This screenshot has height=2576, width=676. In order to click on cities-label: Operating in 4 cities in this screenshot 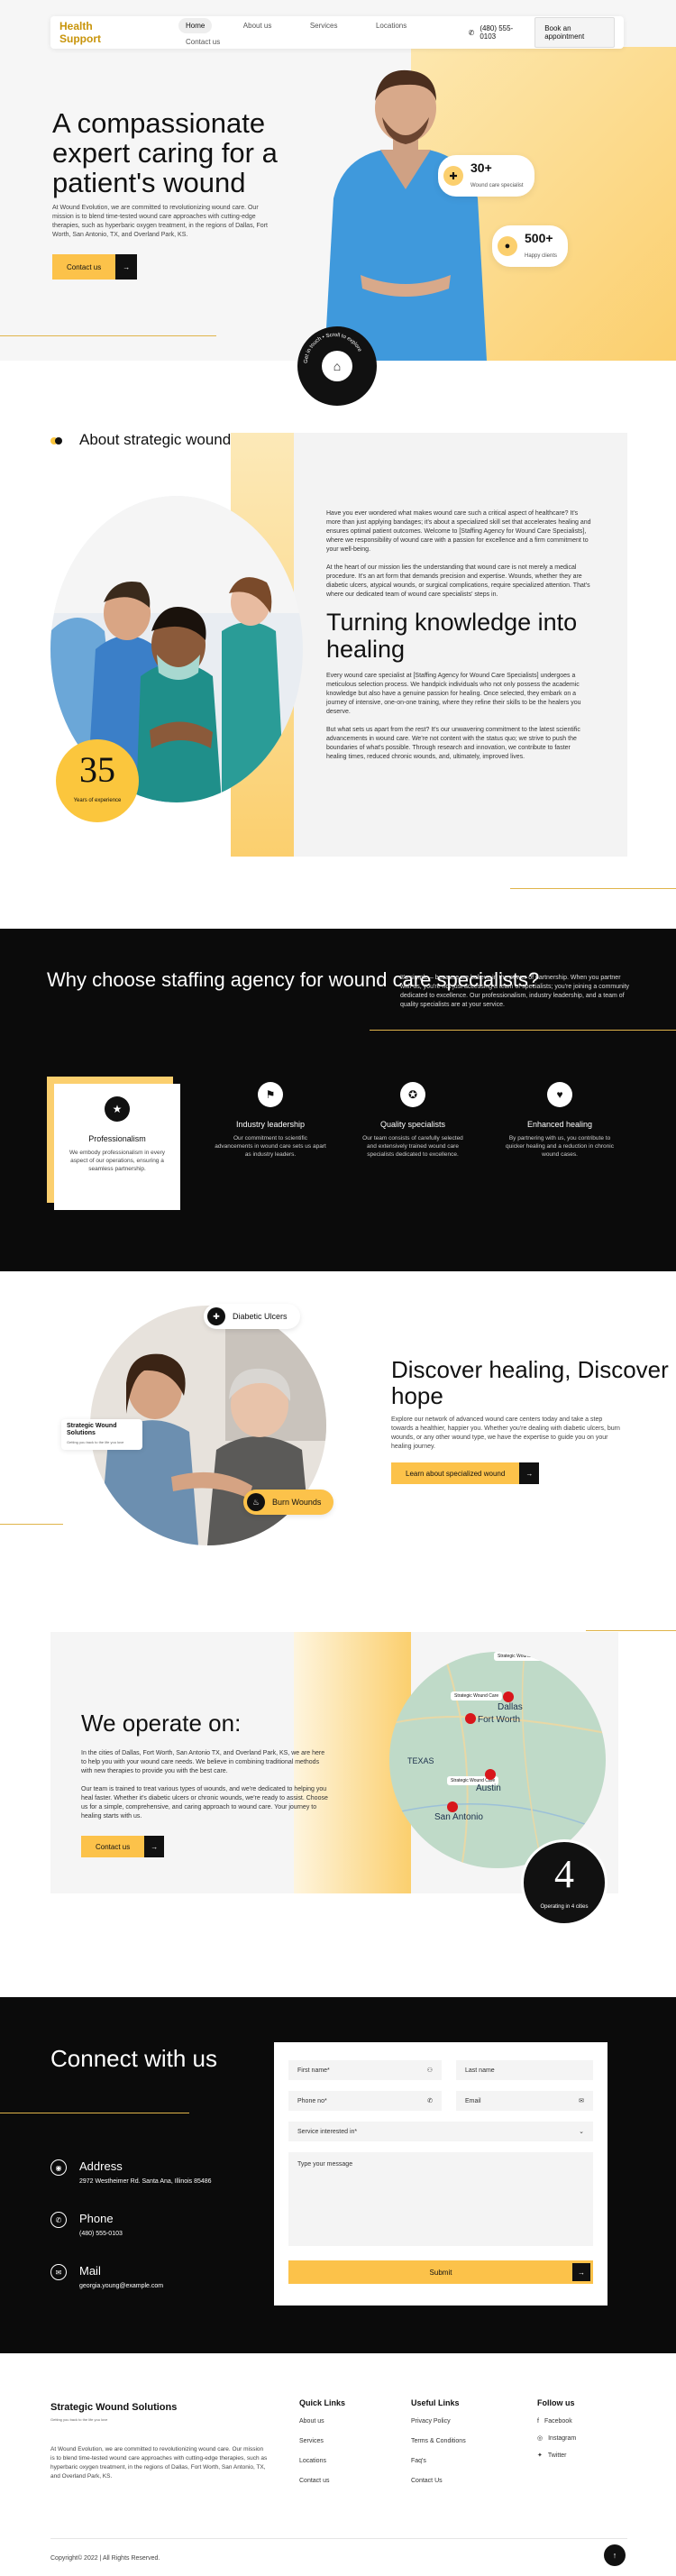, I will do `click(564, 1907)`.